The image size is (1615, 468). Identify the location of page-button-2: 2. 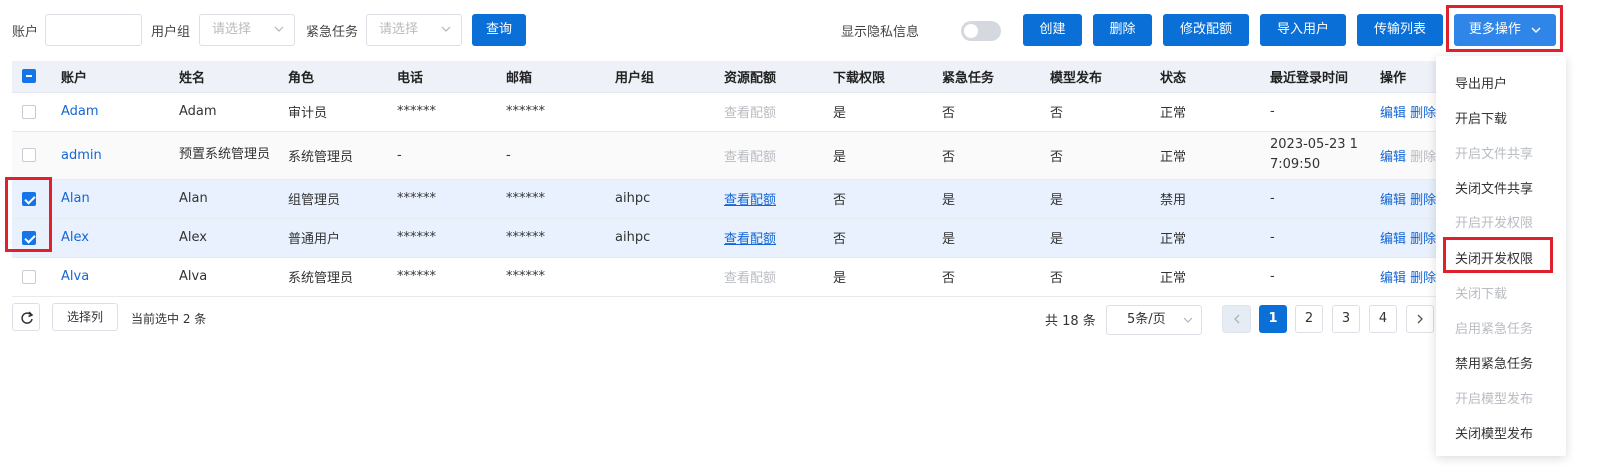
(1309, 319).